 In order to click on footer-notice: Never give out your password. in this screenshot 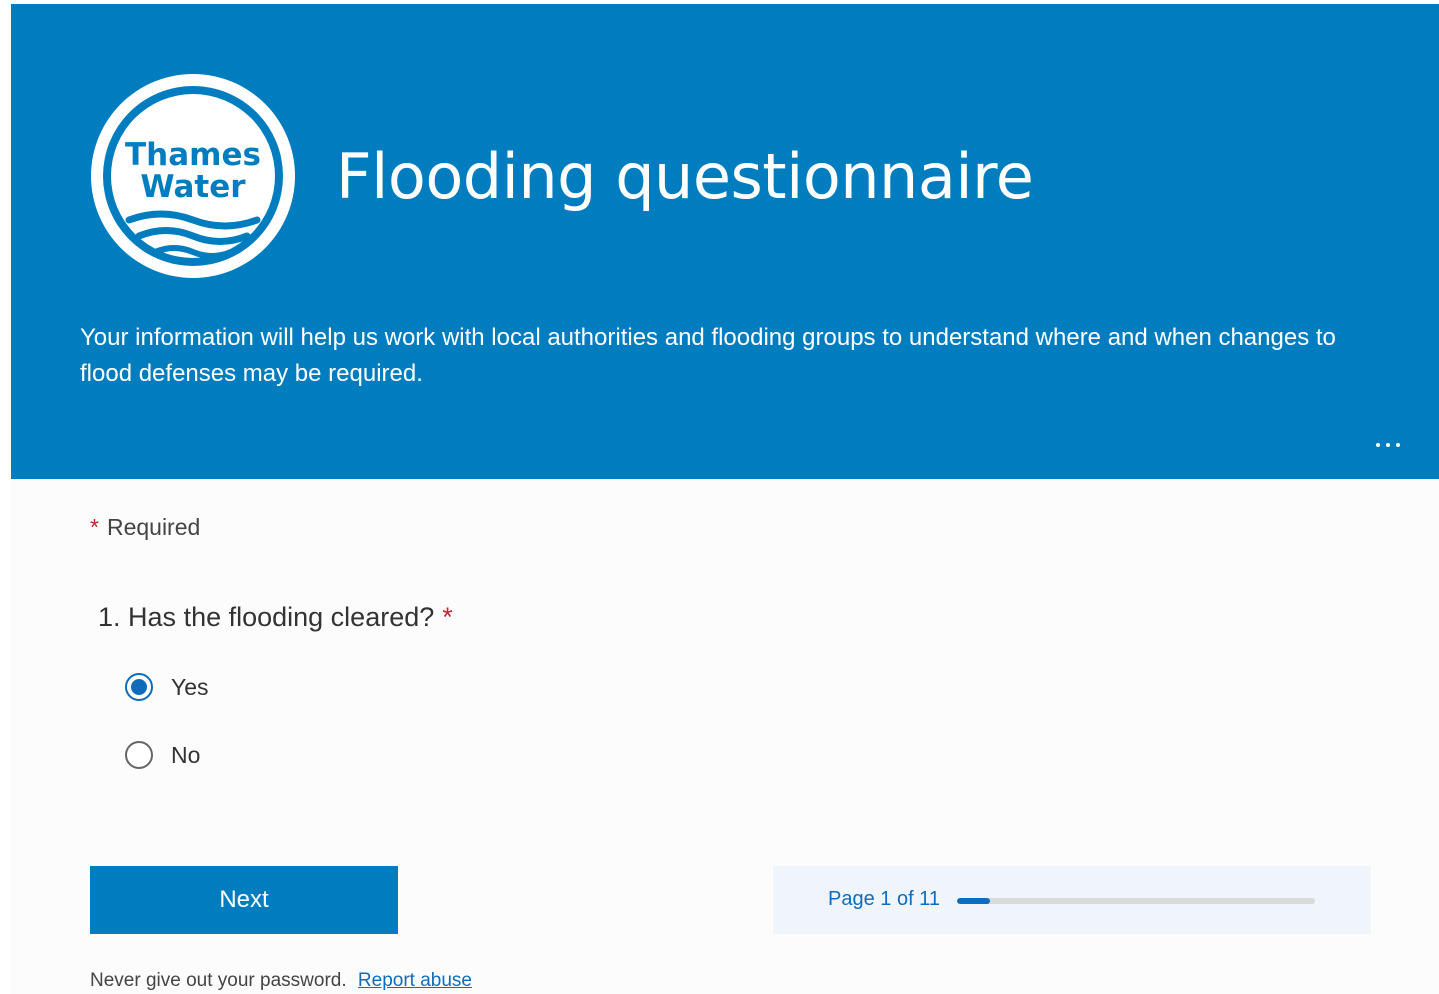, I will do `click(218, 980)`.